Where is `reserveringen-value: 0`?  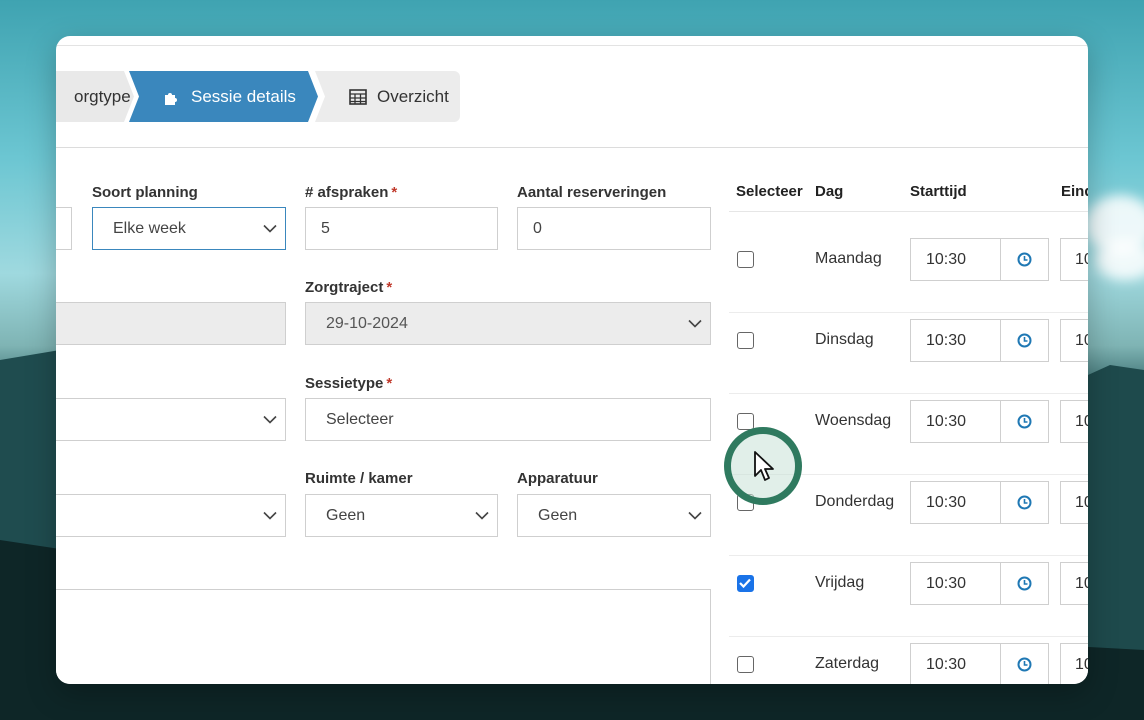
reserveringen-value: 0 is located at coordinates (537, 228).